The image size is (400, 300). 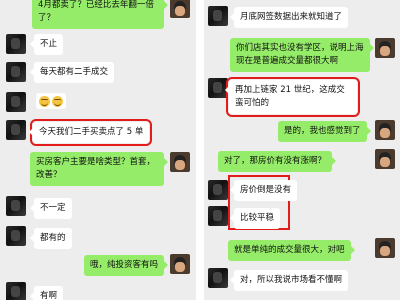 I want to click on message-text: 买房客户主要是啥类型？首套，改善？, so click(x=96, y=168).